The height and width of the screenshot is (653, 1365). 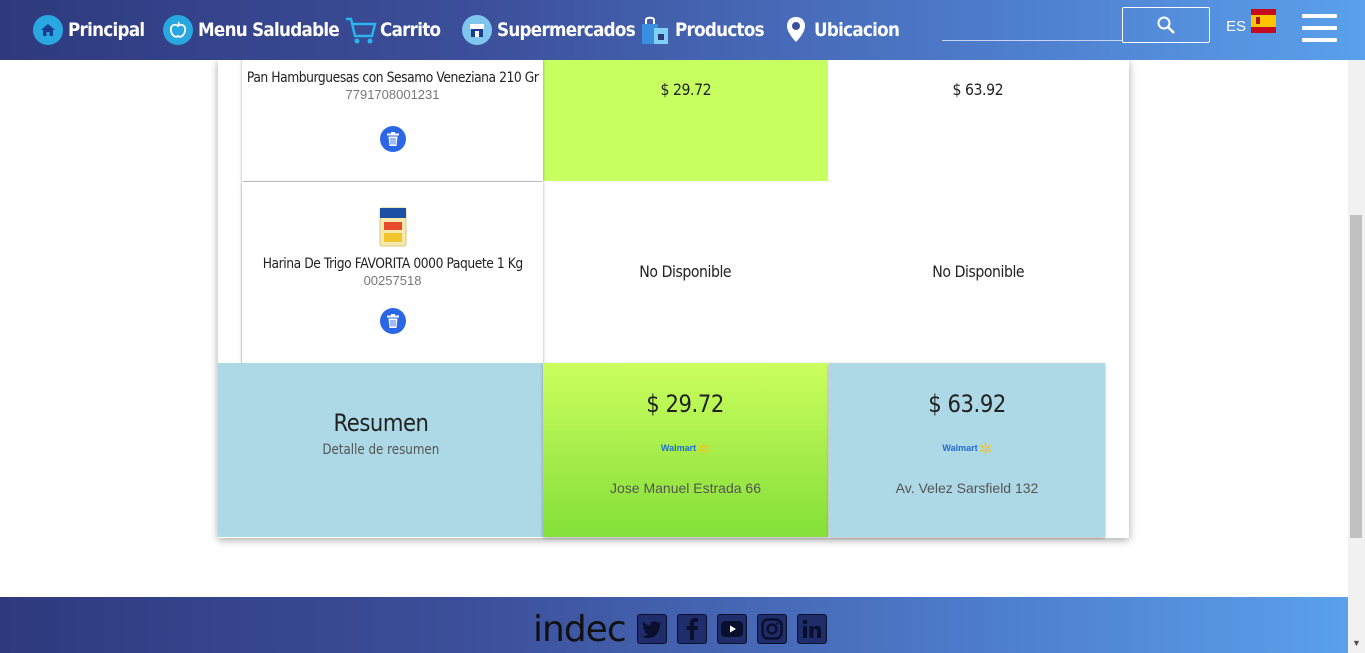 What do you see at coordinates (48, 30) in the screenshot?
I see `home-icon` at bounding box center [48, 30].